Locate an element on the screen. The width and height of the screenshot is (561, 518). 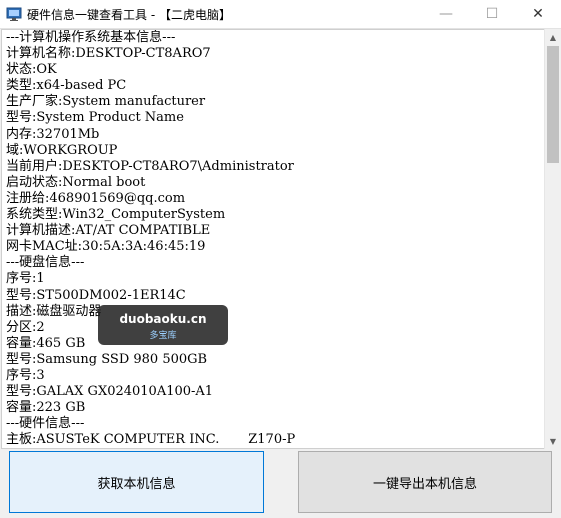
info-line: 主板:ASUSTeK COMPUTER INC. Z170-P is located at coordinates (151, 440).